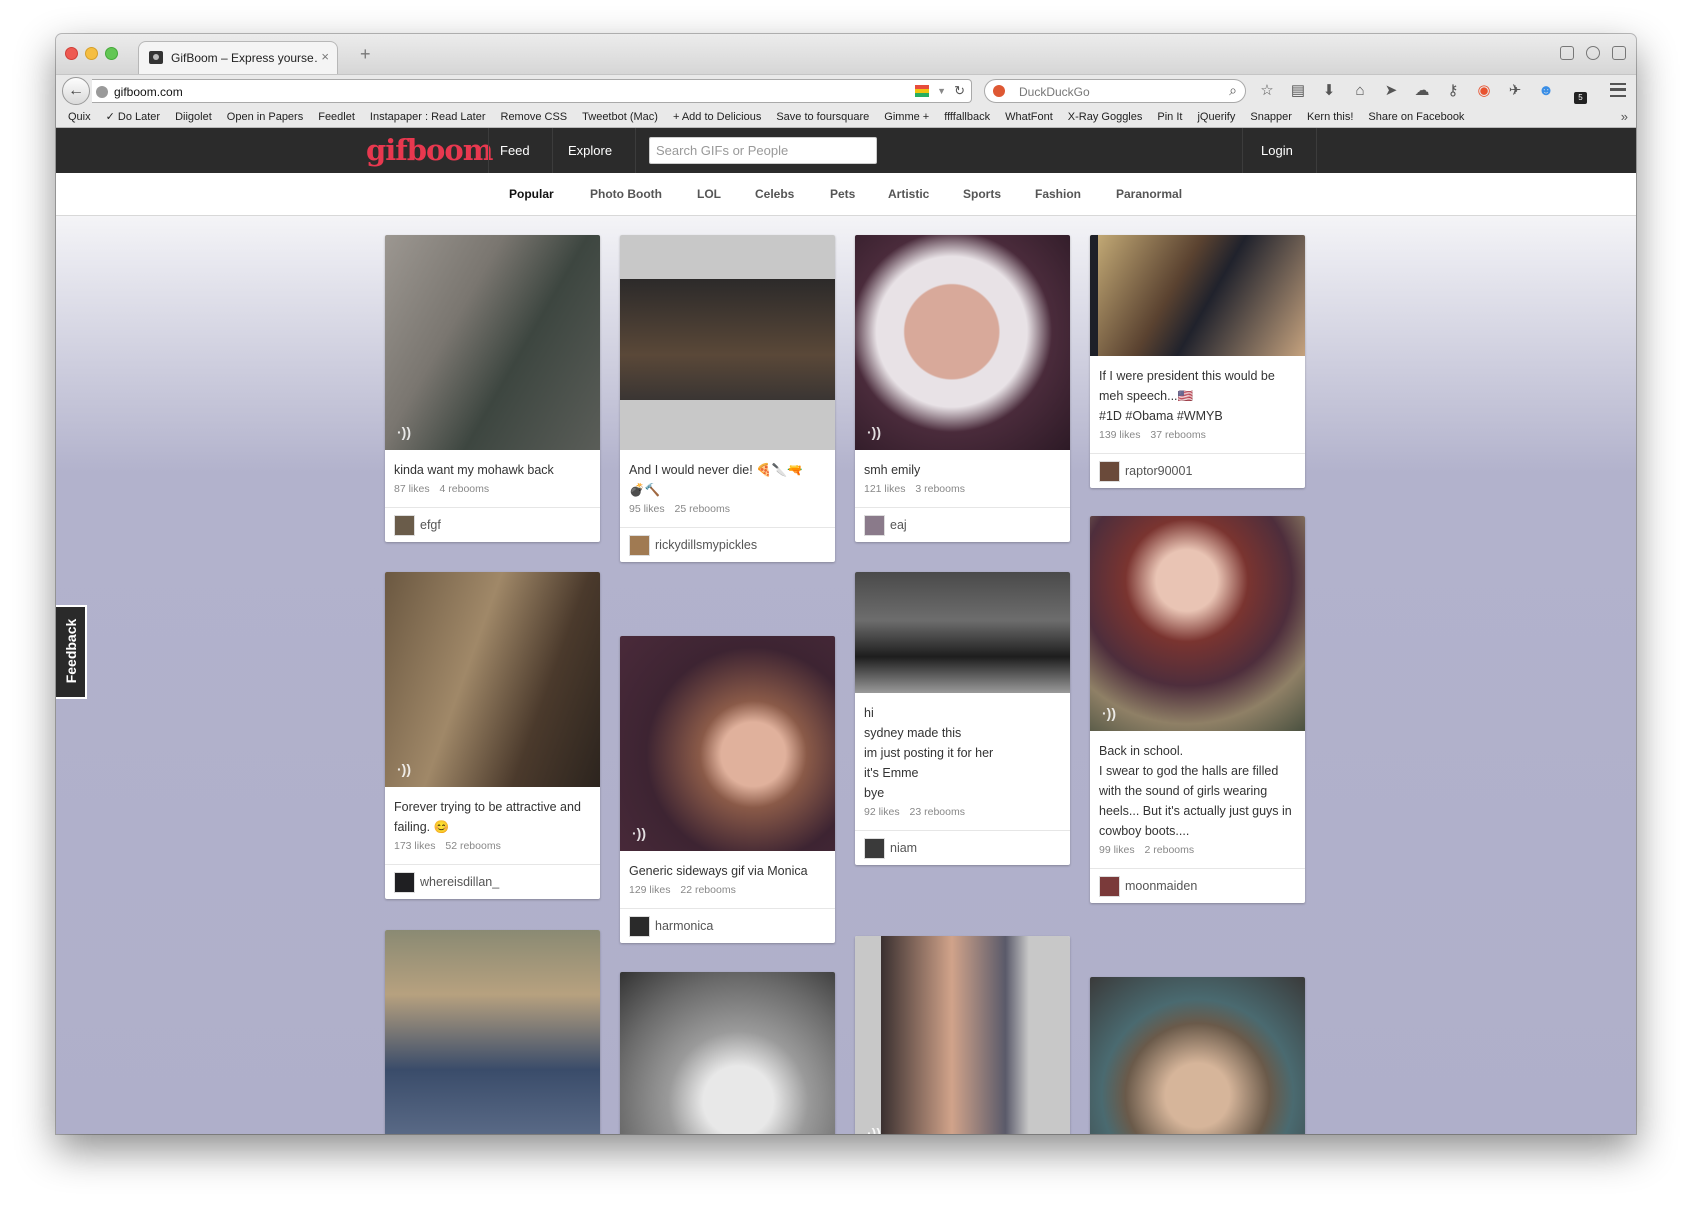 Image resolution: width=1693 pixels, height=1211 pixels. What do you see at coordinates (647, 509) in the screenshot?
I see `likes-count: 95 likes` at bounding box center [647, 509].